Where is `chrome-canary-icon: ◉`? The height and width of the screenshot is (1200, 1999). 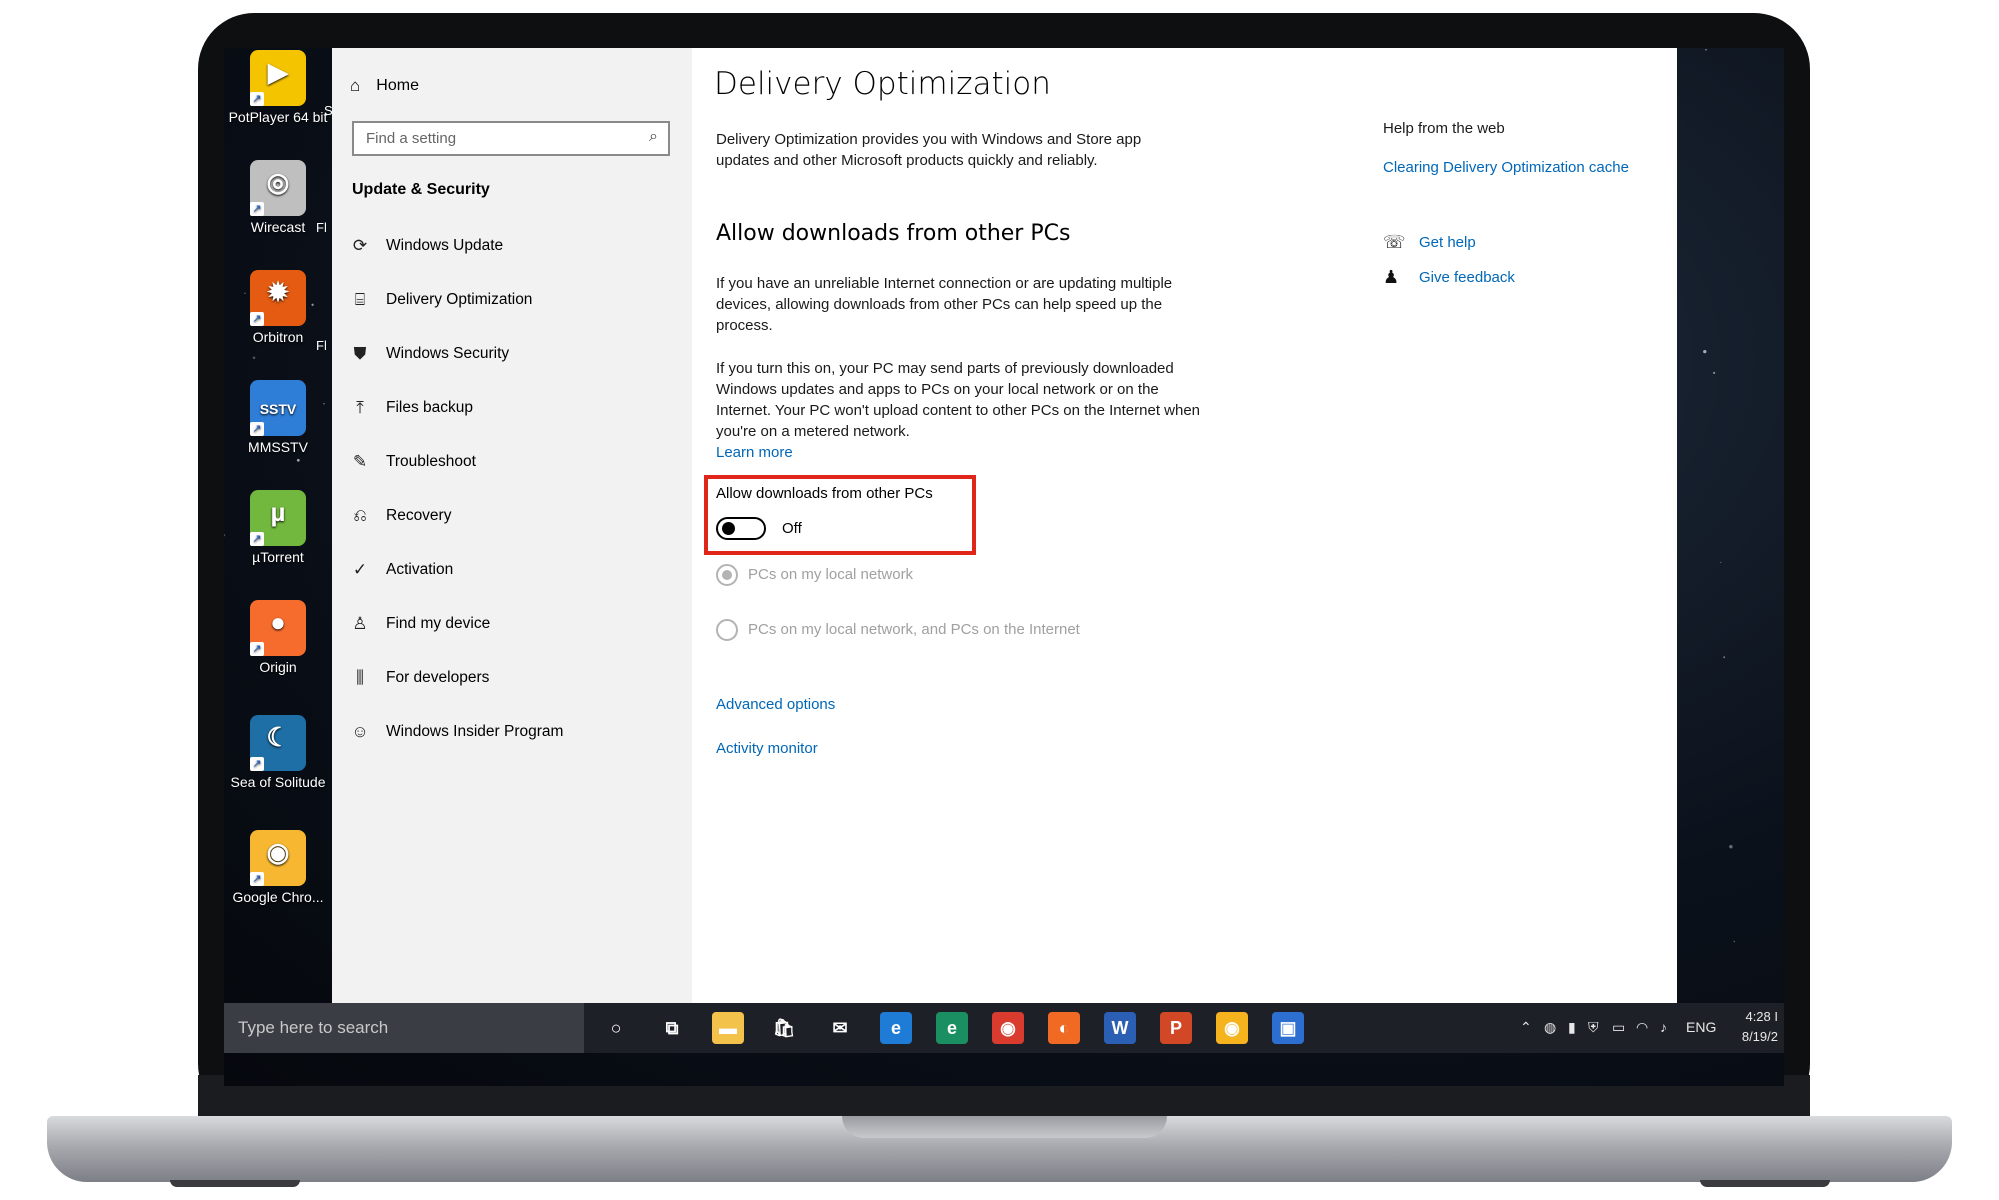
chrome-canary-icon: ◉ is located at coordinates (1232, 1028).